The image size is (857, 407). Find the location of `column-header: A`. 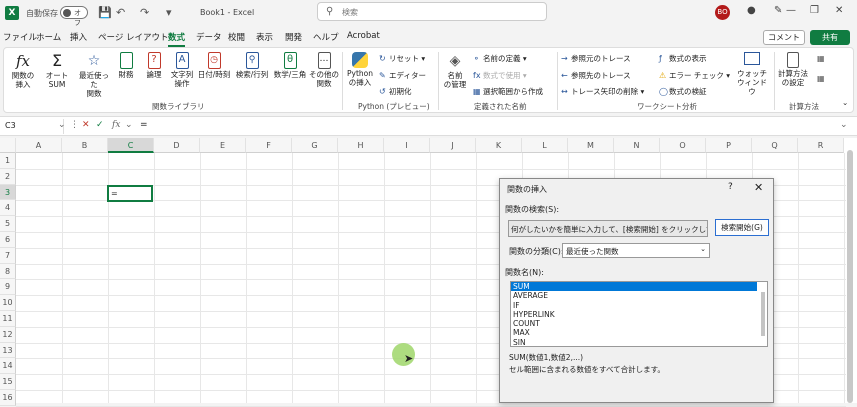

column-header: A is located at coordinates (39, 145).